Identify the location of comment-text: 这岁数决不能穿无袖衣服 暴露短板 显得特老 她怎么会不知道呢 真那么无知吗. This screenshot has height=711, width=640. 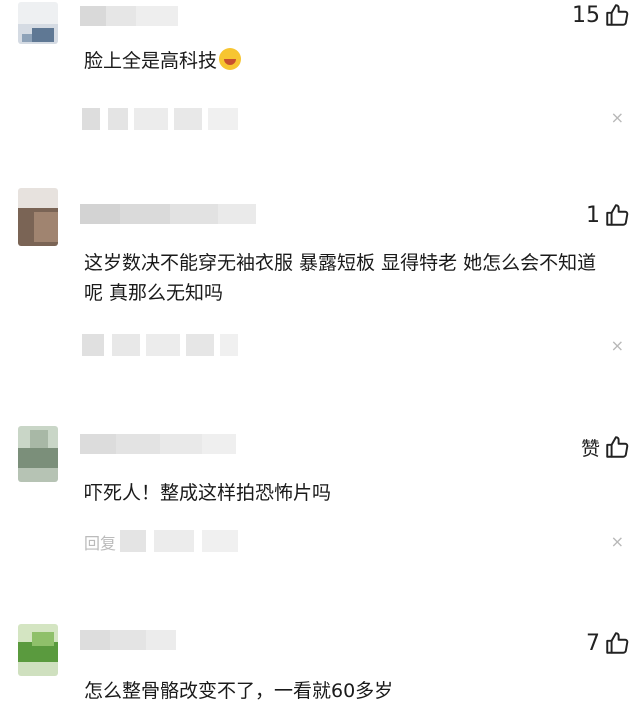
(340, 278).